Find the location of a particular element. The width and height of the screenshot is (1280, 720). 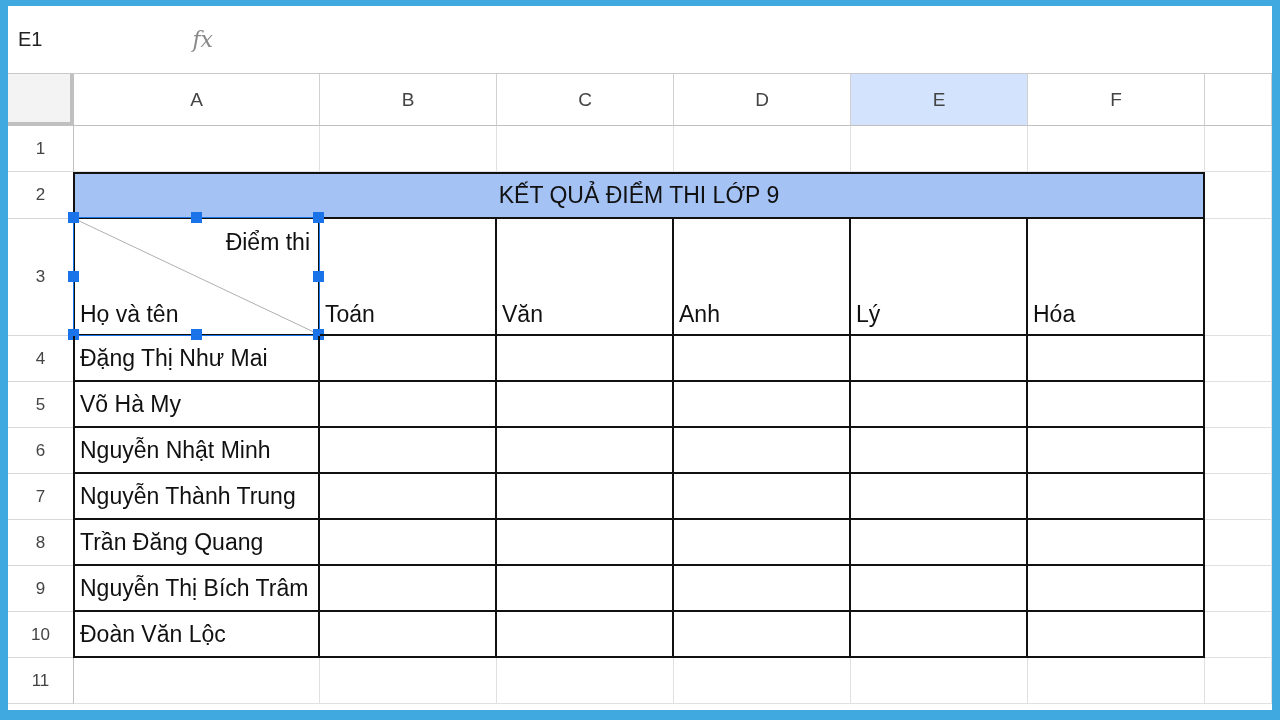

row-header: 9 is located at coordinates (41, 589).